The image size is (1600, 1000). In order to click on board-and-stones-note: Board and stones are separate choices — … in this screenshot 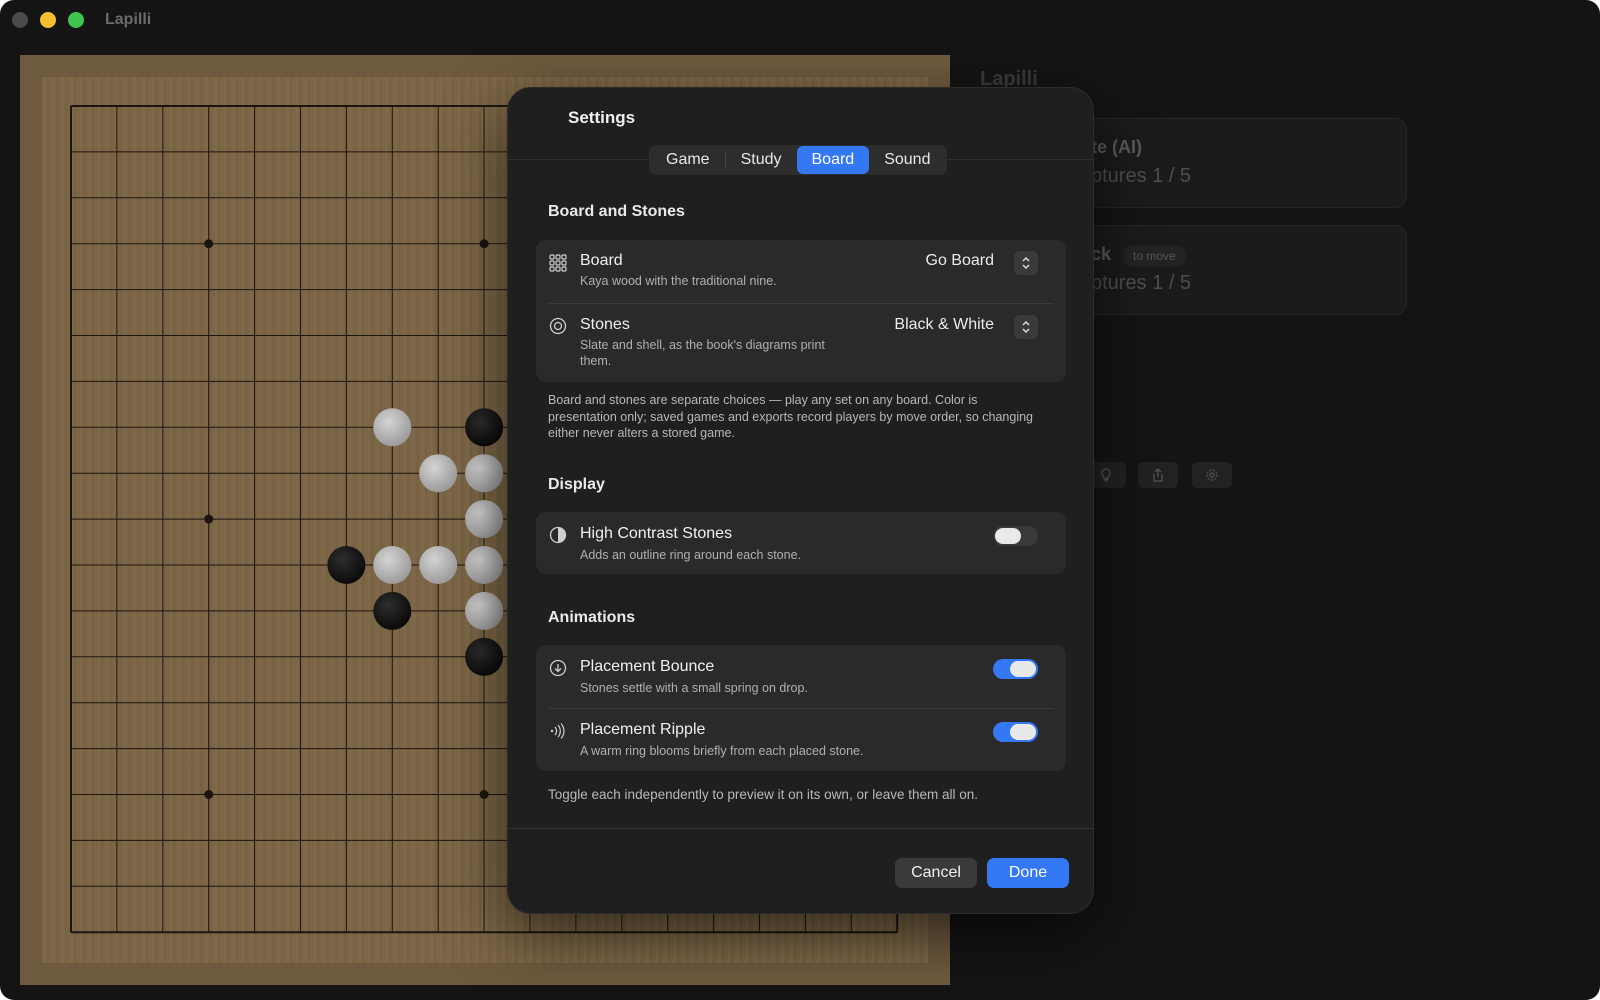, I will do `click(790, 416)`.